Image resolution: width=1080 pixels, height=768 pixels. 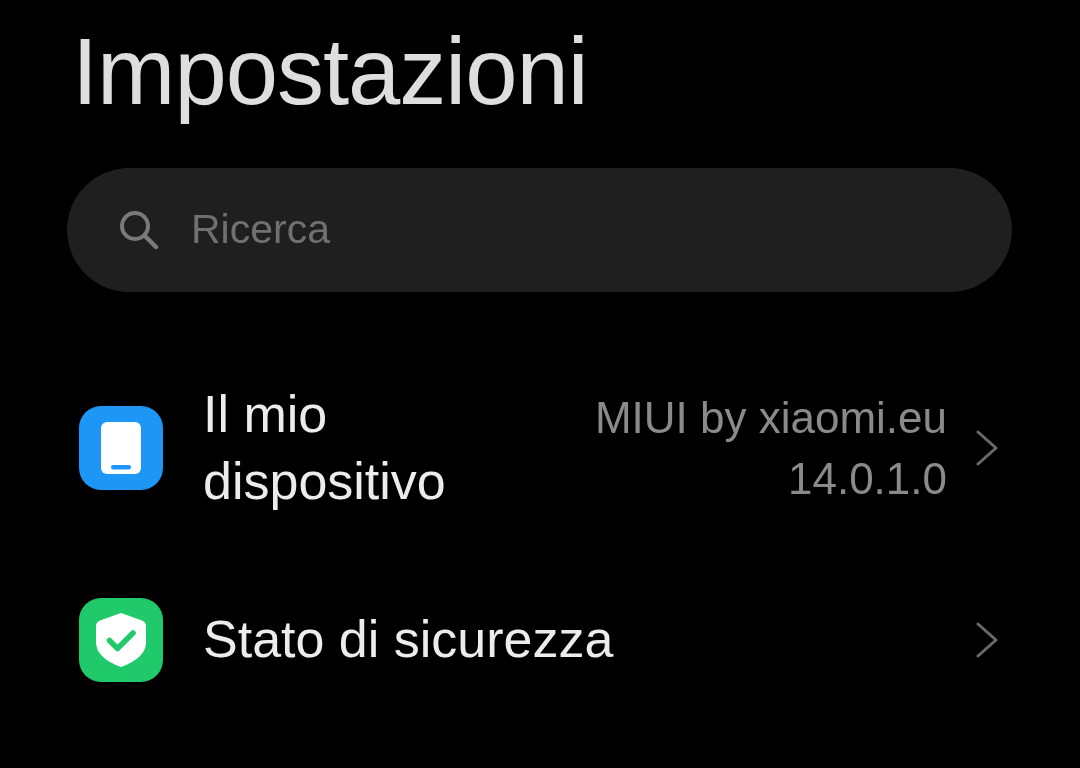 What do you see at coordinates (139, 229) in the screenshot?
I see `search-icon` at bounding box center [139, 229].